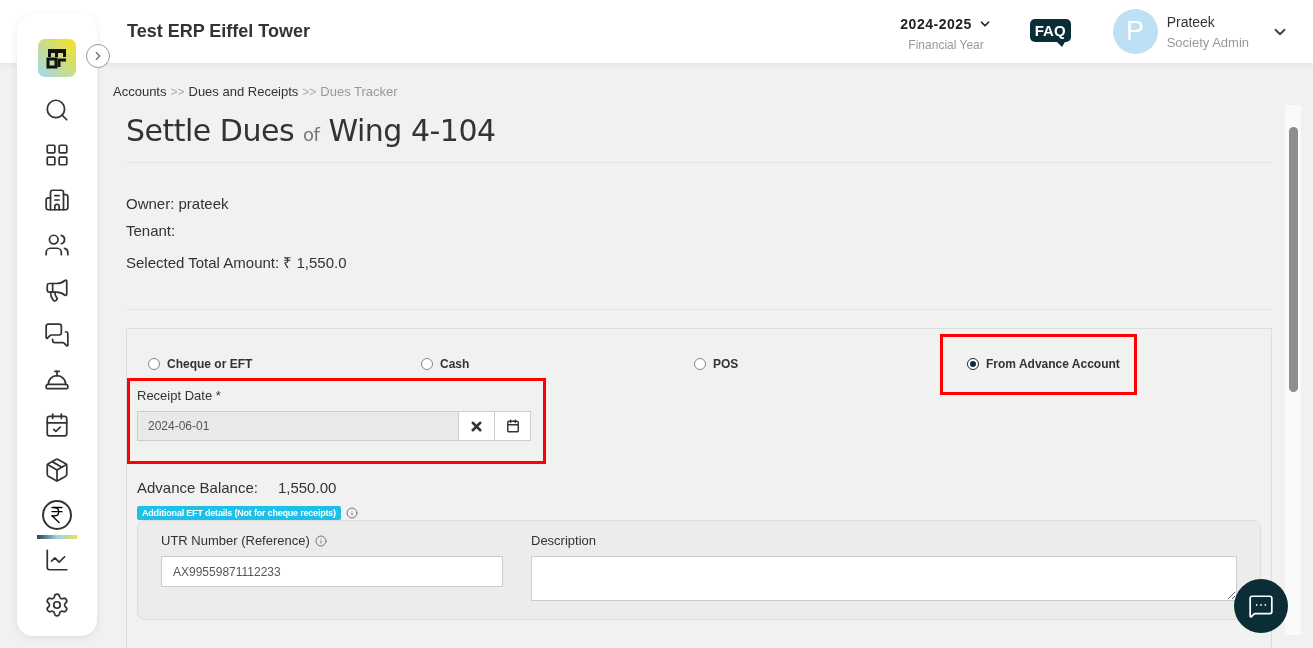 This screenshot has height=648, width=1313. What do you see at coordinates (178, 204) in the screenshot?
I see `detail-text: Owner: prateek` at bounding box center [178, 204].